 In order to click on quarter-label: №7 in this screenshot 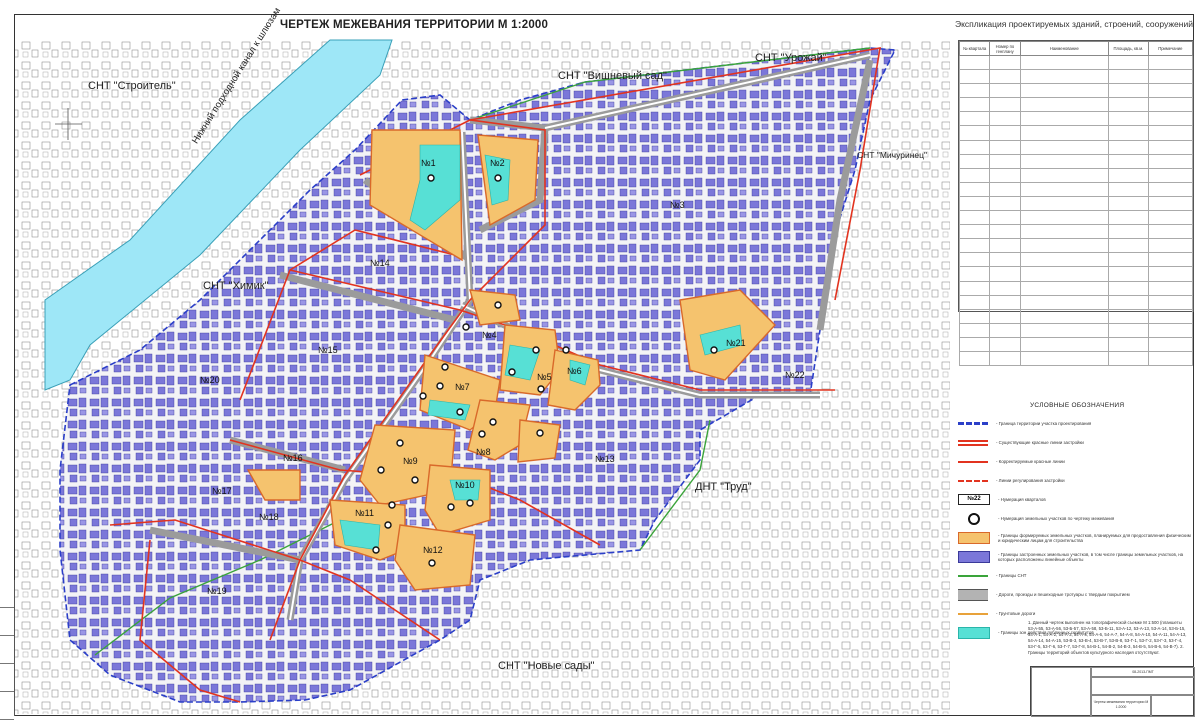, I will do `click(462, 387)`.